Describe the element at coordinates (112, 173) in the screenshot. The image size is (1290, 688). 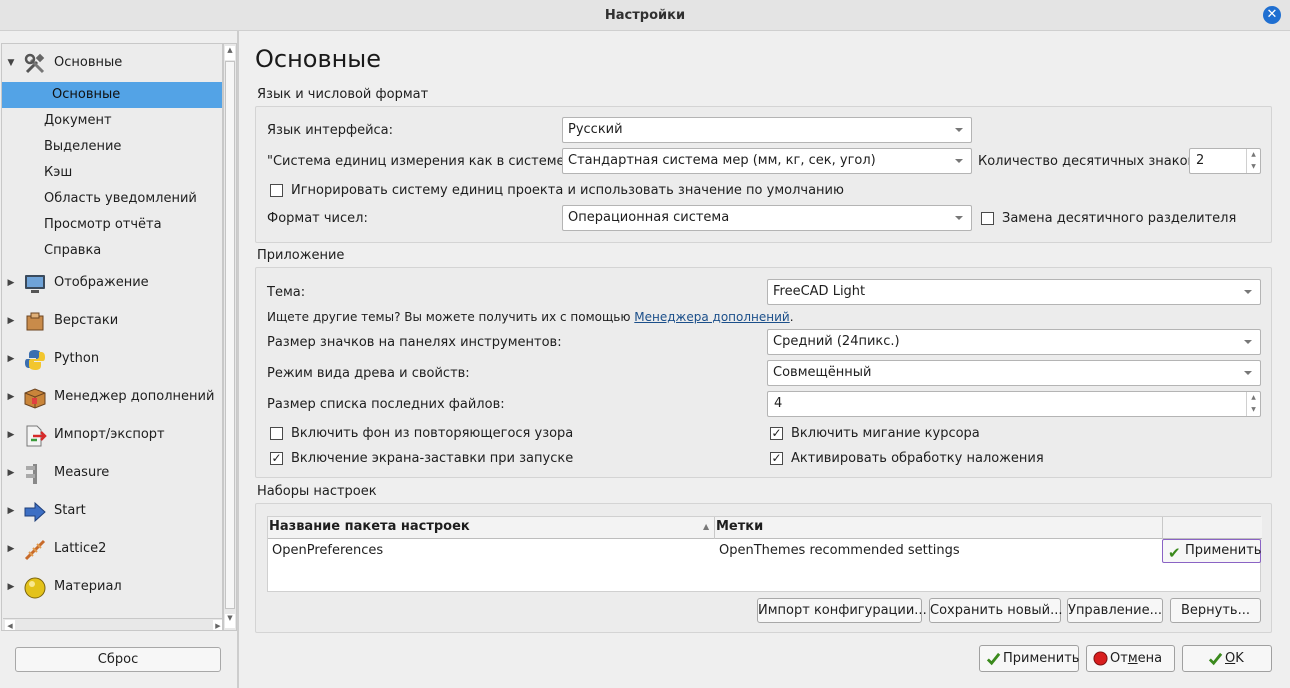
I see `tree-item-cache: Кэш` at that location.